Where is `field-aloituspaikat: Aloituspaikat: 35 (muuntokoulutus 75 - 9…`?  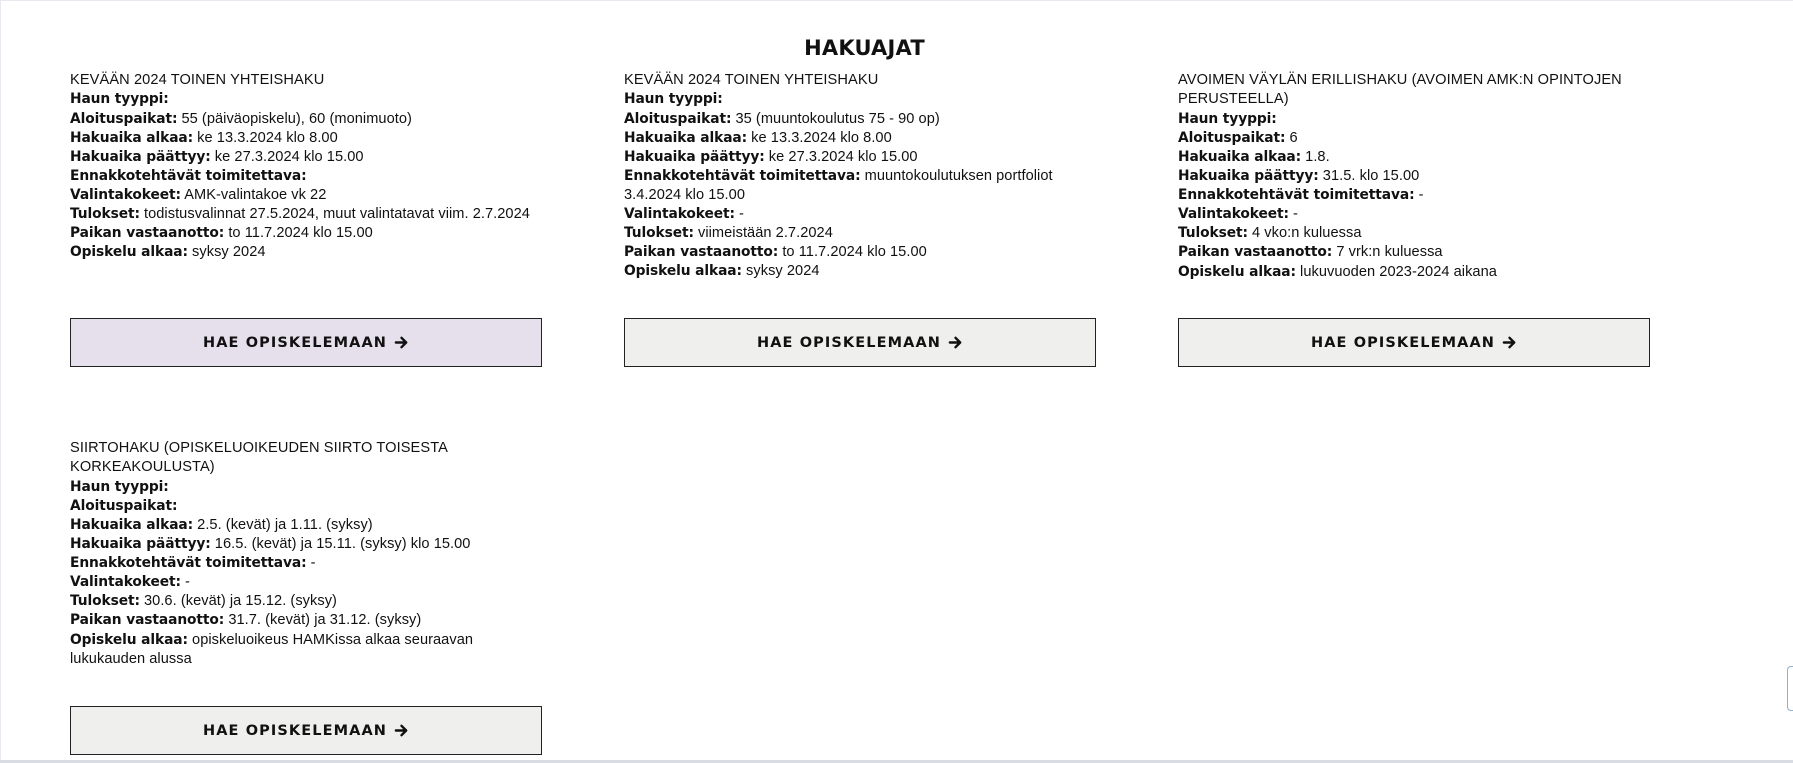
field-aloituspaikat: Aloituspaikat: 35 (muuntokoulutus 75 - 9… is located at coordinates (860, 119).